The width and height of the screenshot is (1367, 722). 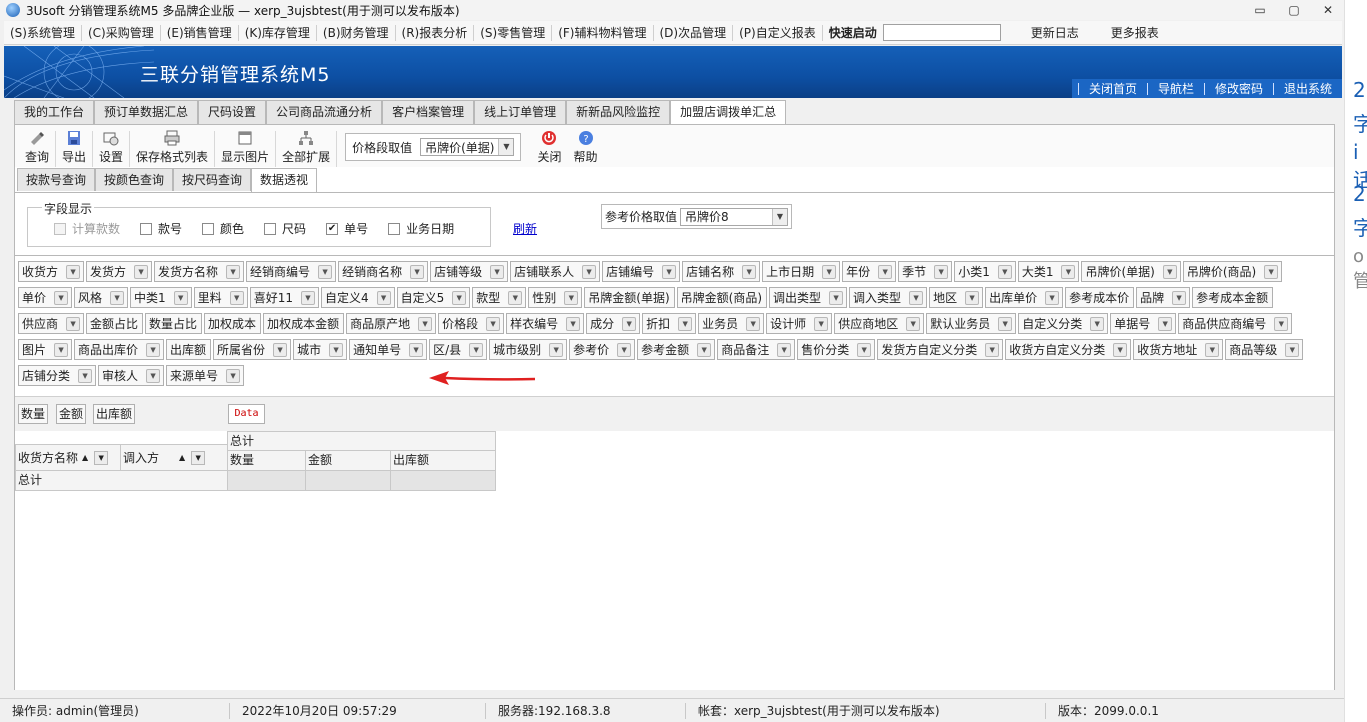 What do you see at coordinates (731, 323) in the screenshot?
I see `pivot-field-button: 业务员 ▼` at bounding box center [731, 323].